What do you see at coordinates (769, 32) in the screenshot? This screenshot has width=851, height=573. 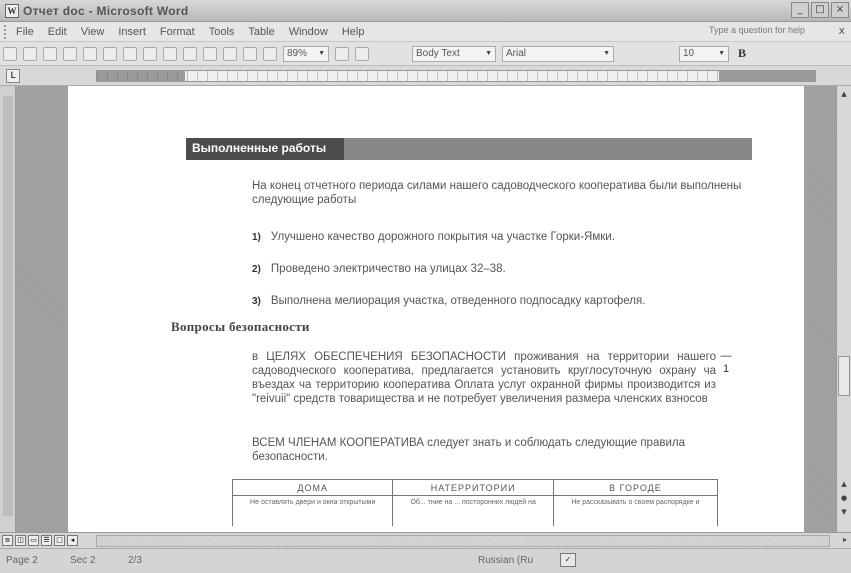 I see `help-search-input: Type a question for help` at bounding box center [769, 32].